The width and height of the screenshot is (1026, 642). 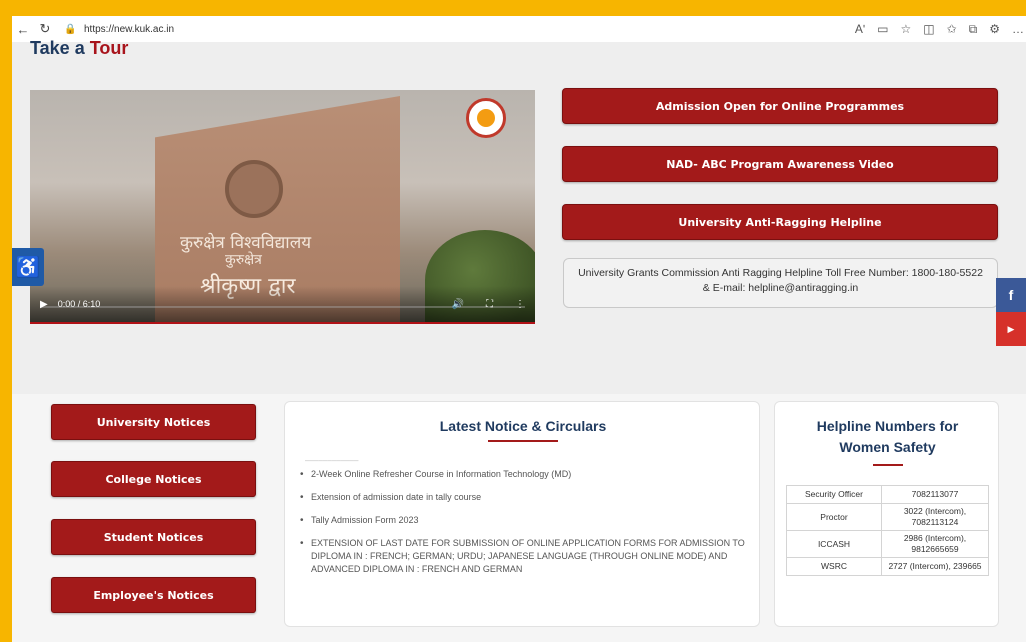 I want to click on video-menu-icon: ⋮, so click(x=520, y=304).